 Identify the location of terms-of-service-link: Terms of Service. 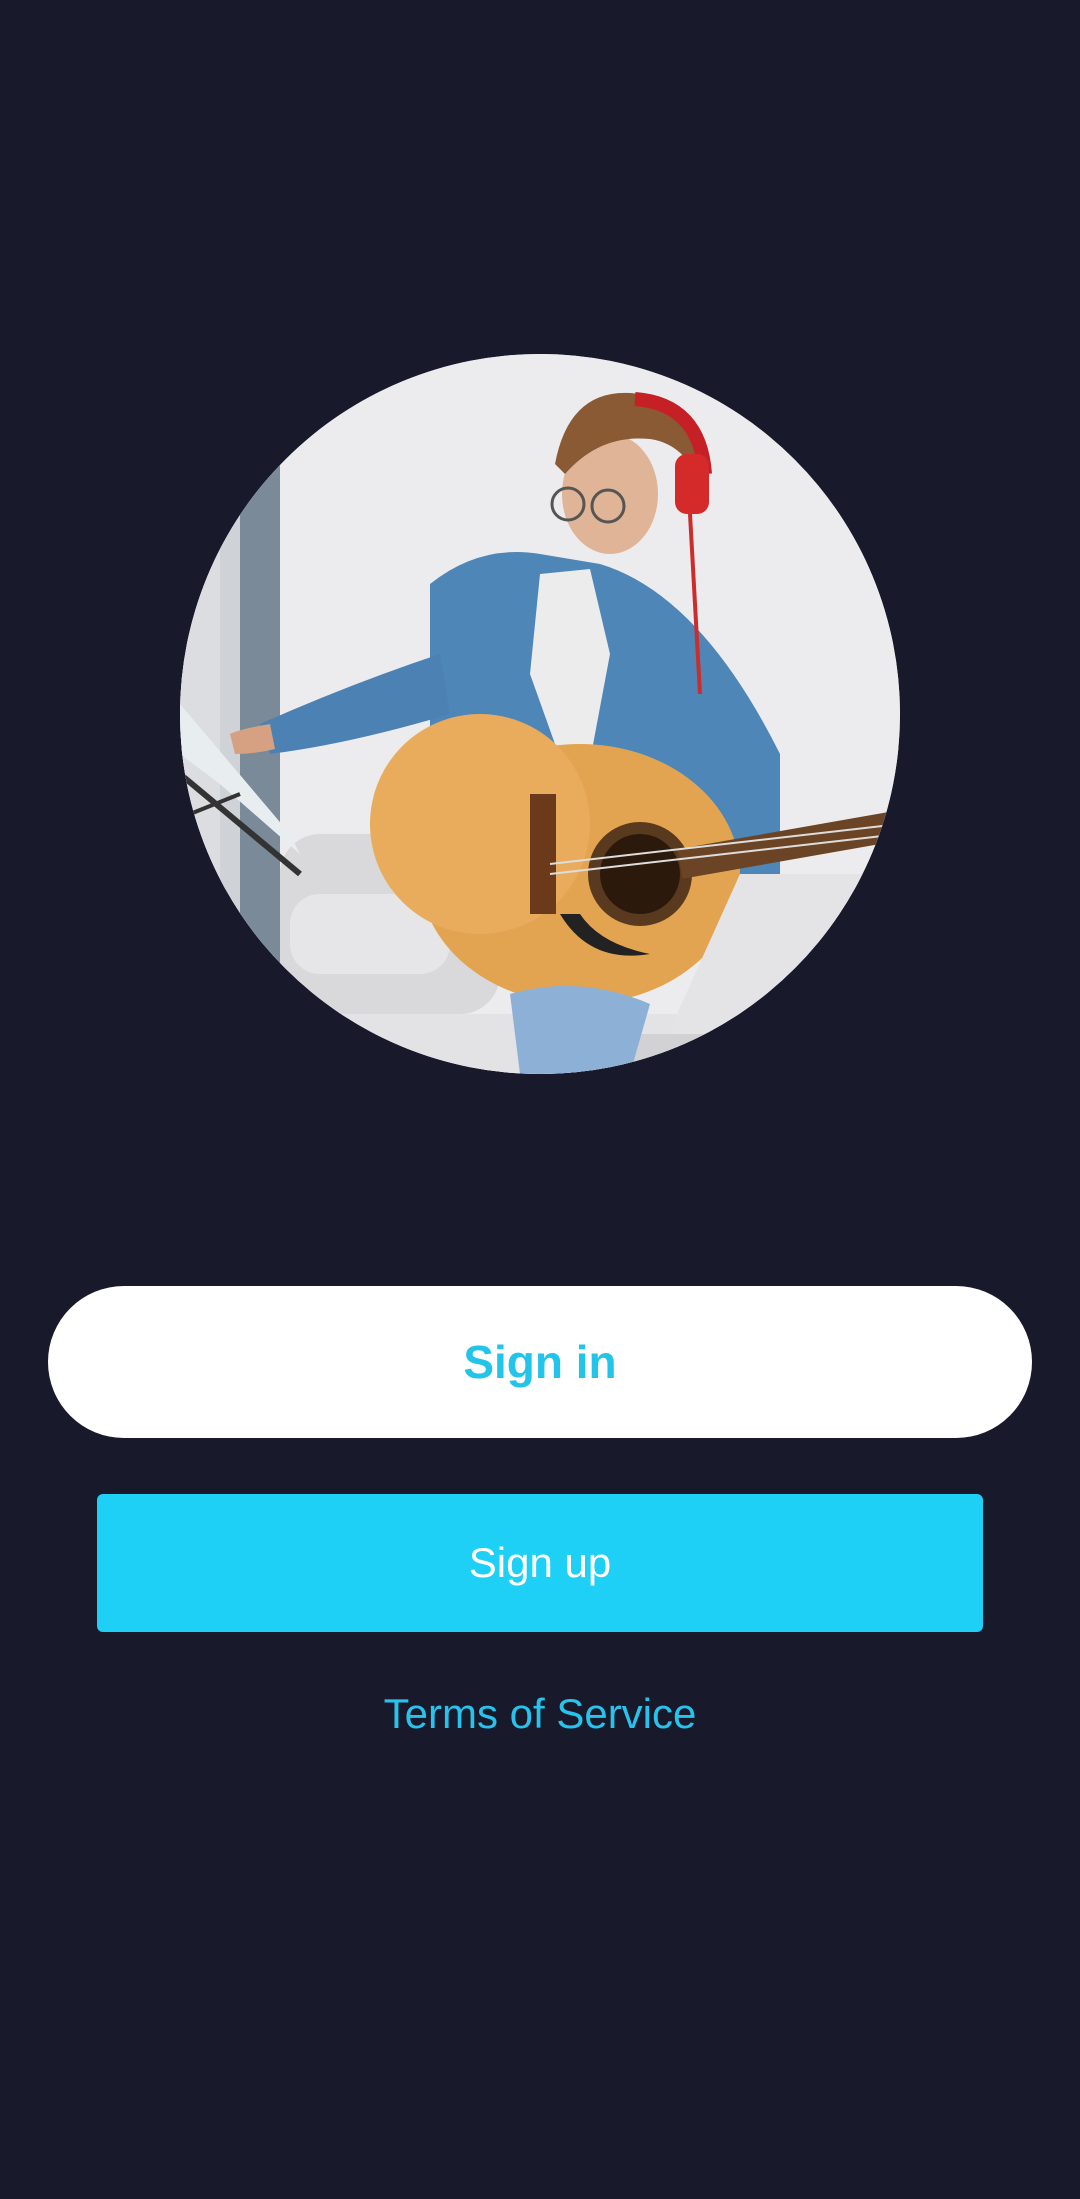
(540, 1714).